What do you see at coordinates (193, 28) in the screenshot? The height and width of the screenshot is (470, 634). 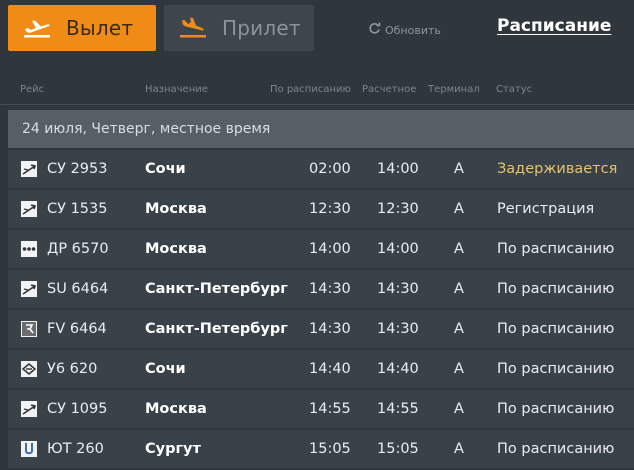 I see `plane-arrival-icon` at bounding box center [193, 28].